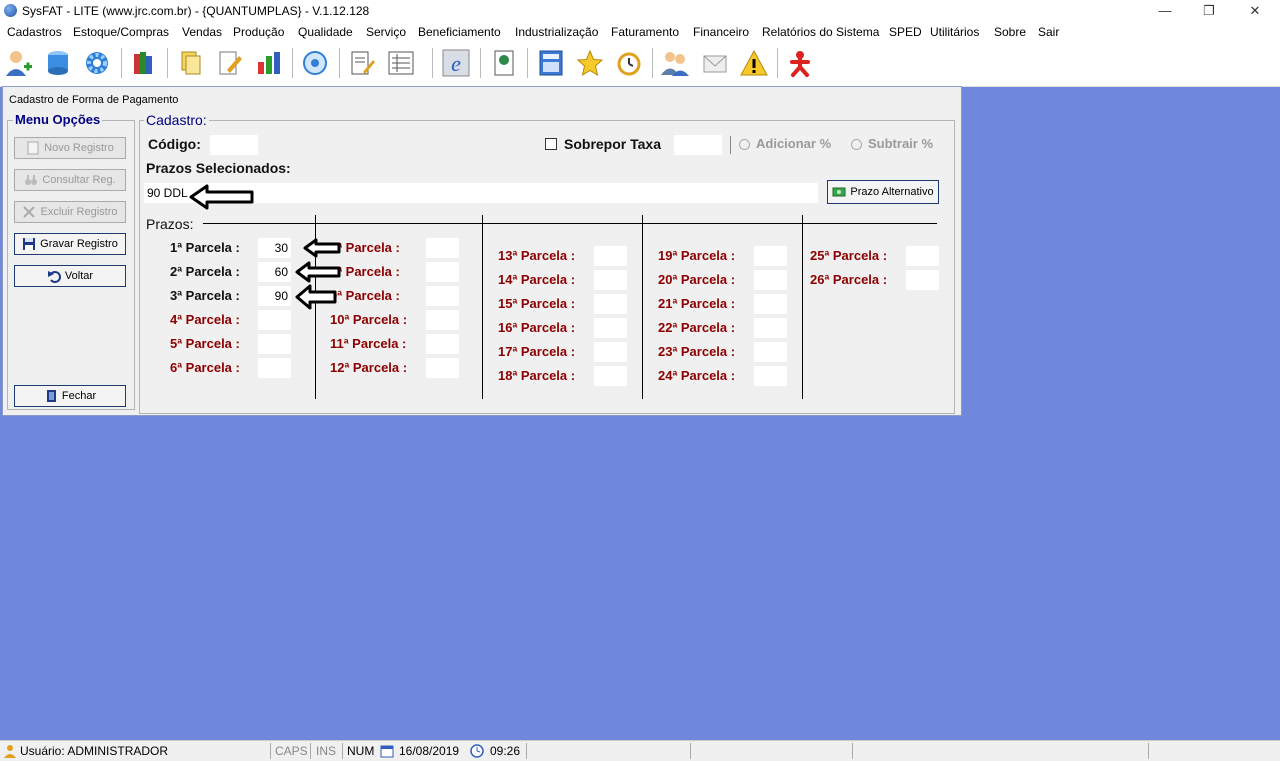  What do you see at coordinates (610, 280) in the screenshot?
I see `parcela-14-input` at bounding box center [610, 280].